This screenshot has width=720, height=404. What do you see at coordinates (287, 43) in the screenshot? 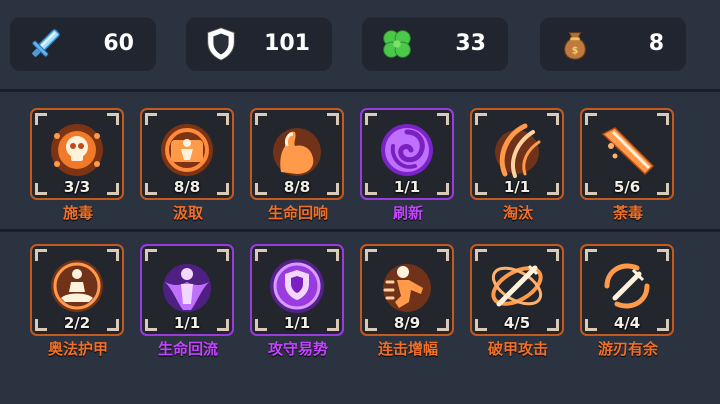
I see `defense-value: 101` at bounding box center [287, 43].